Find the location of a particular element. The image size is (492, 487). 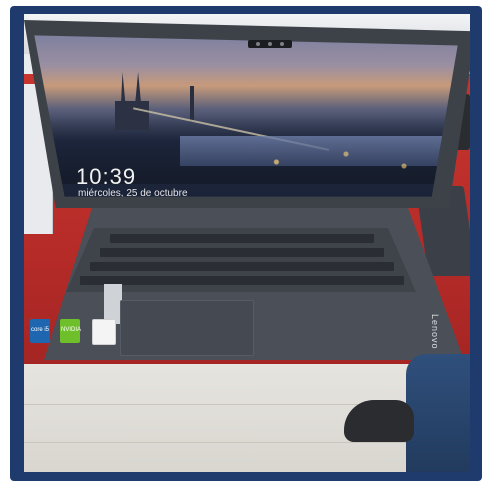

lockscreen-date: miércoles, 25 de octubre is located at coordinates (133, 193).